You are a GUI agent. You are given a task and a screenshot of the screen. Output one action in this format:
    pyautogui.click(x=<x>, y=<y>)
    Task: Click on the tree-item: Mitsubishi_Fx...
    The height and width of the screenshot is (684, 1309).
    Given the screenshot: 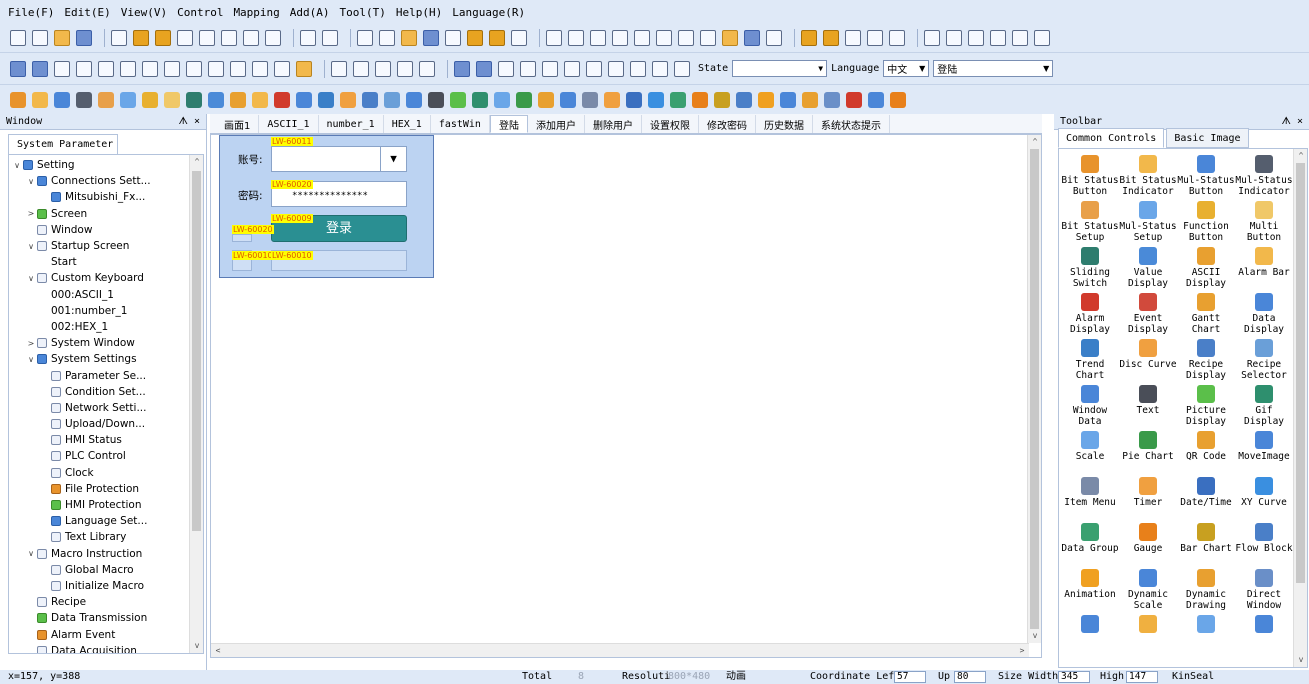 What is the action you would take?
    pyautogui.click(x=100, y=197)
    